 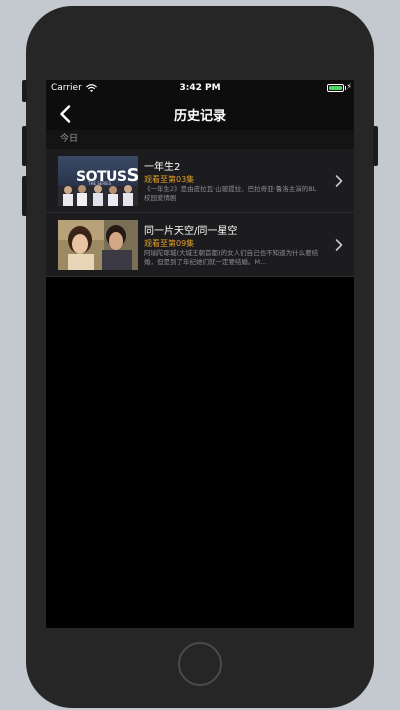 I want to click on history-item-progress: 观看至第09集, so click(x=169, y=243).